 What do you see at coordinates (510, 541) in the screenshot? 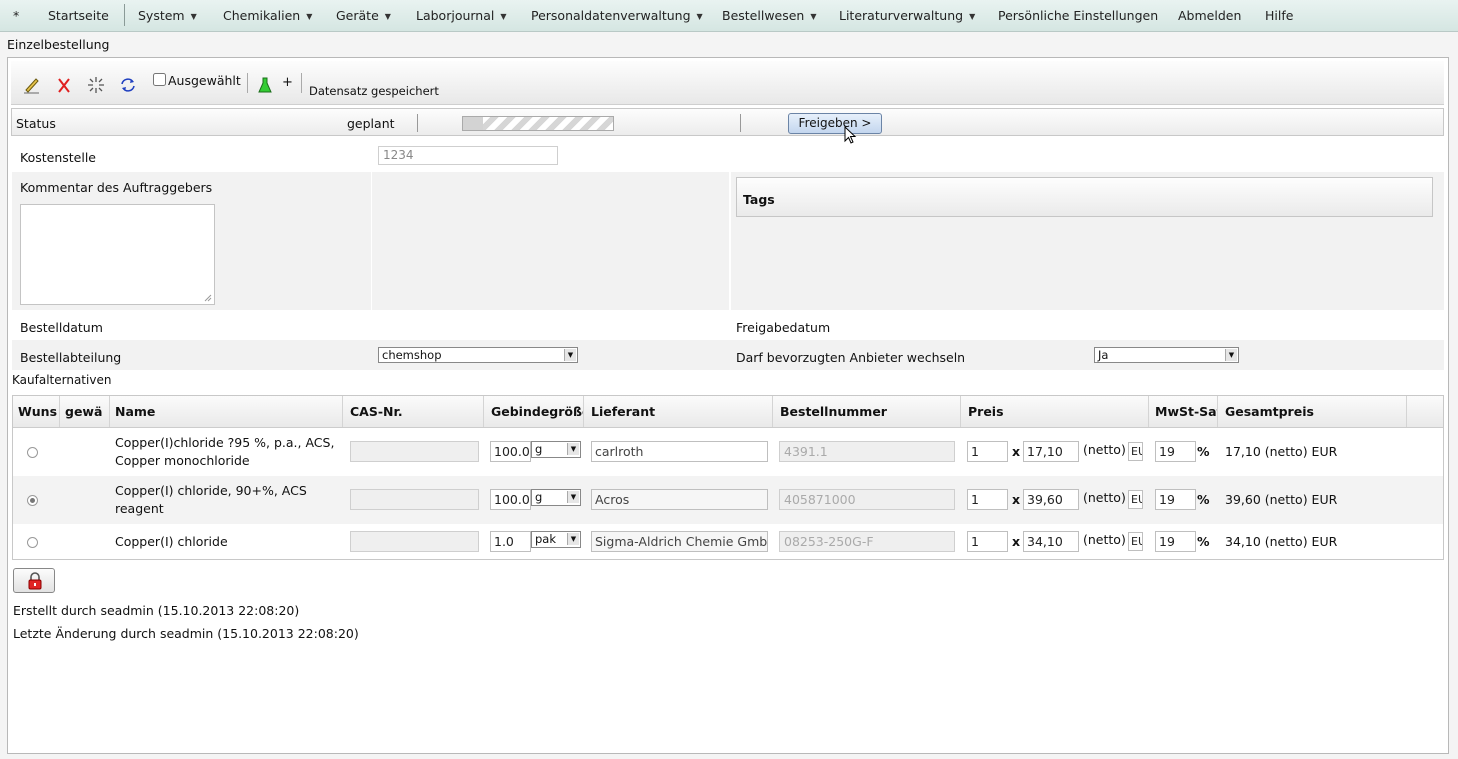
I see `amount-input: 1.0` at bounding box center [510, 541].